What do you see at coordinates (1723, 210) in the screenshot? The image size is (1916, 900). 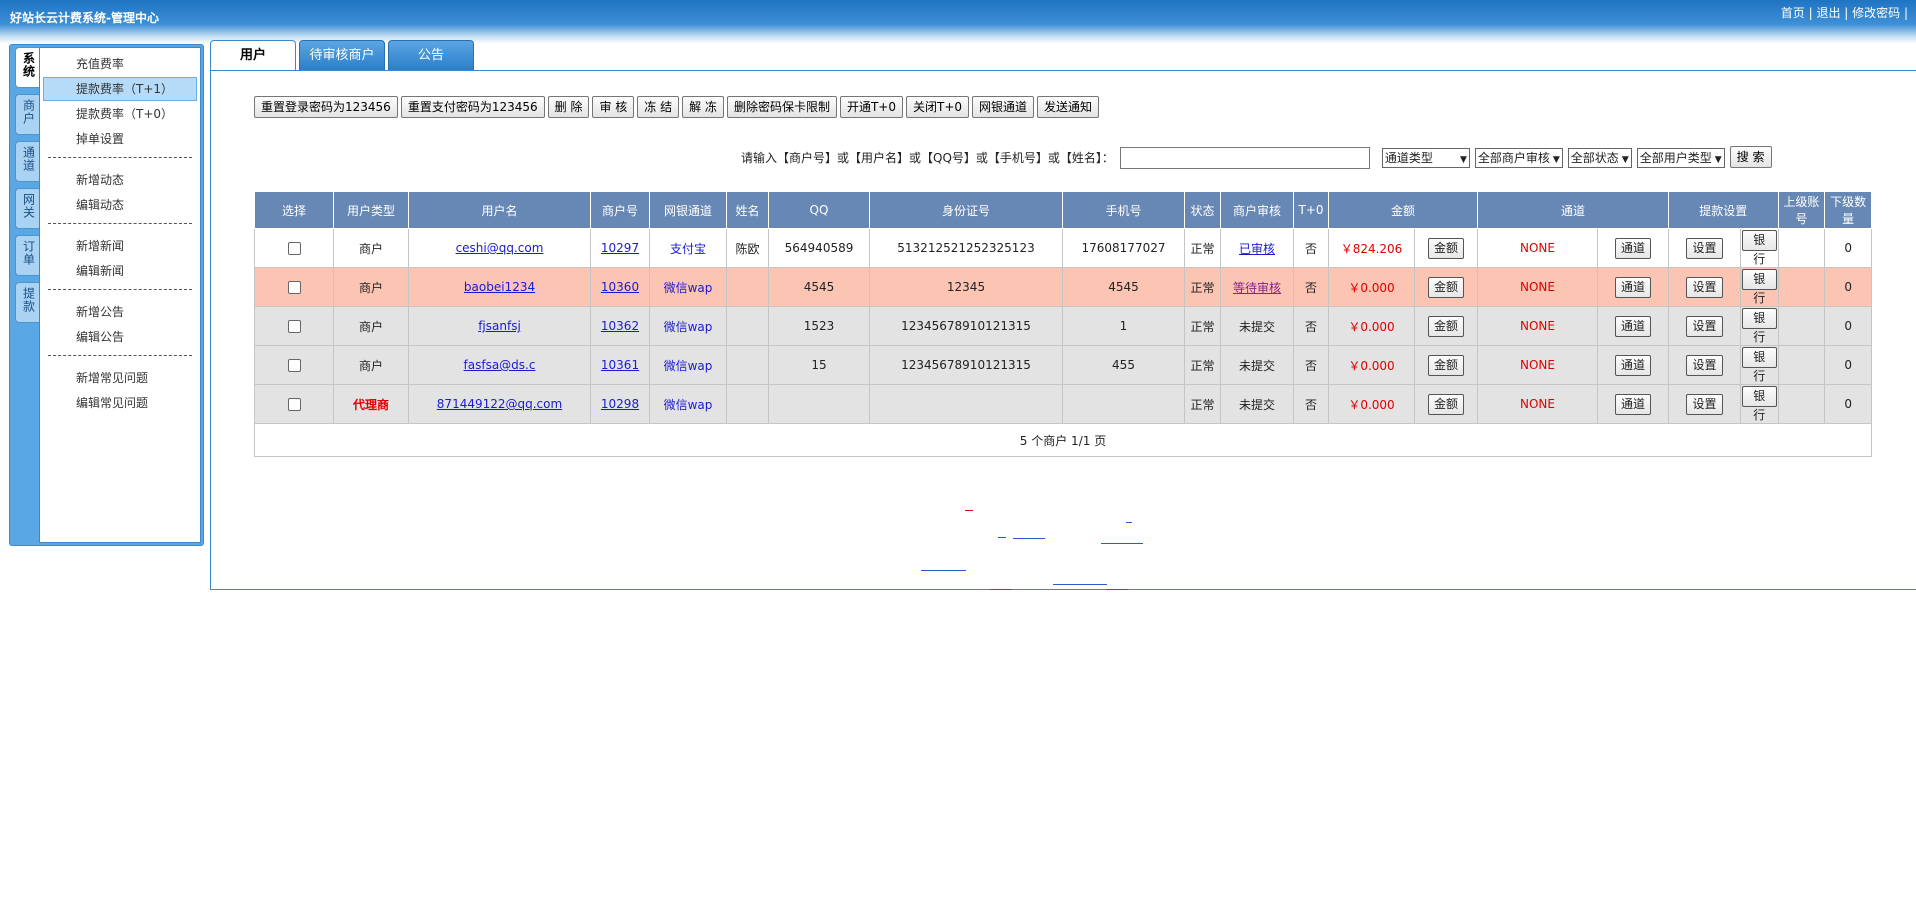 I see `col-withdraw-settings: 提款设置` at bounding box center [1723, 210].